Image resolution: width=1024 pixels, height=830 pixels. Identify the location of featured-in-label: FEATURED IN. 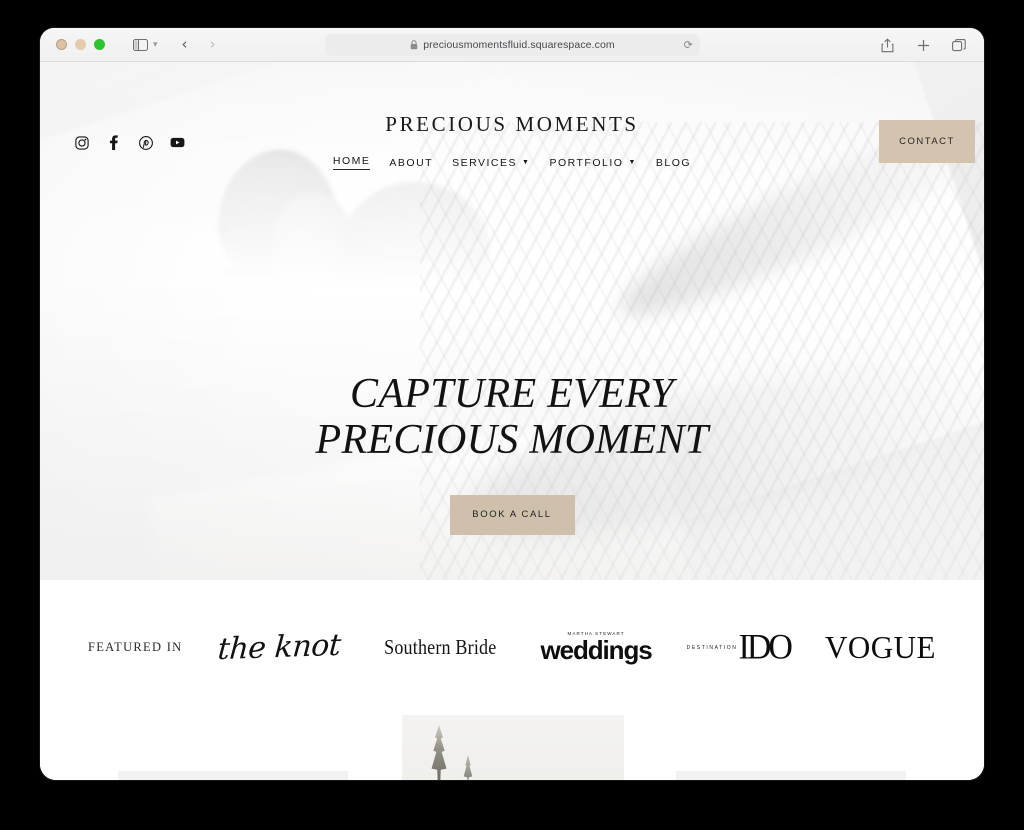
(135, 647).